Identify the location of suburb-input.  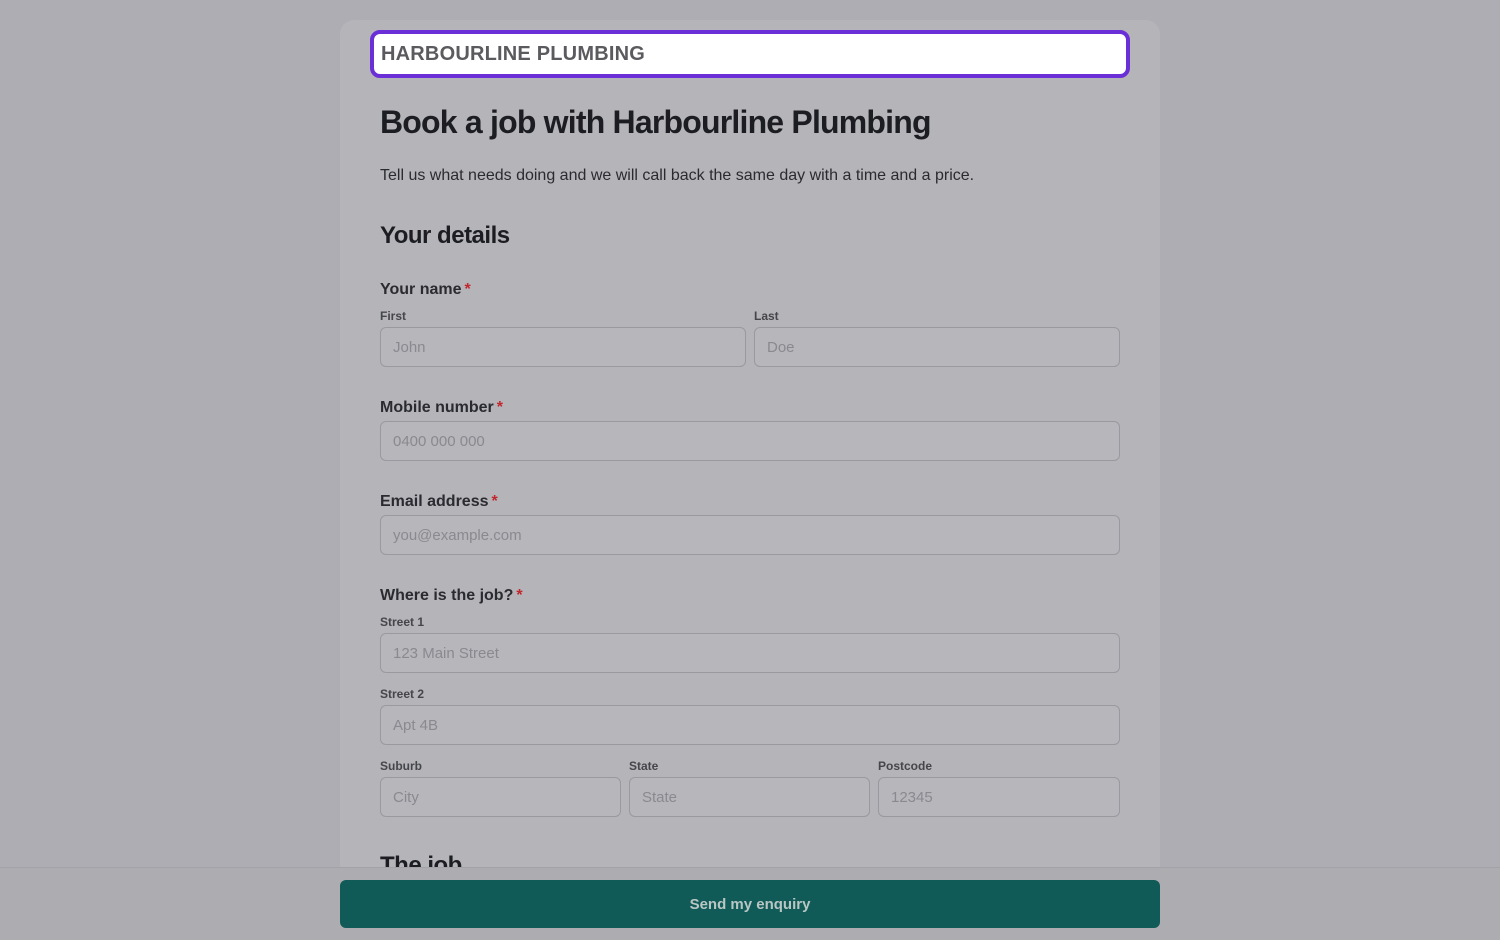
(500, 797).